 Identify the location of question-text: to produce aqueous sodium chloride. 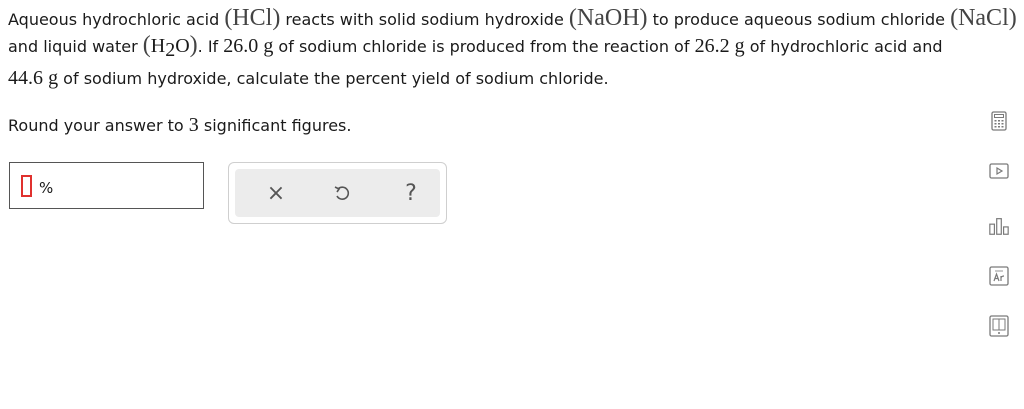
(799, 19).